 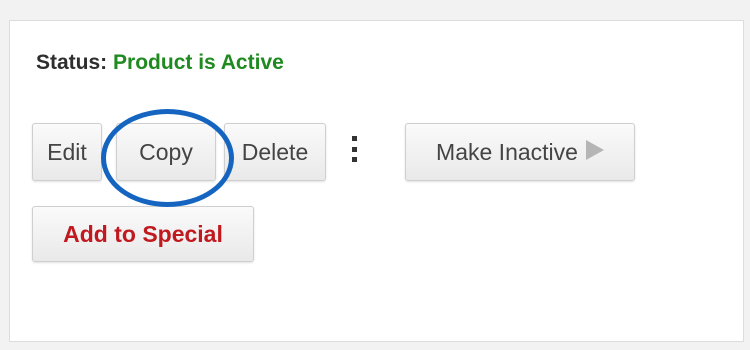 I want to click on add-to-special-label: Add to Special, so click(x=143, y=233).